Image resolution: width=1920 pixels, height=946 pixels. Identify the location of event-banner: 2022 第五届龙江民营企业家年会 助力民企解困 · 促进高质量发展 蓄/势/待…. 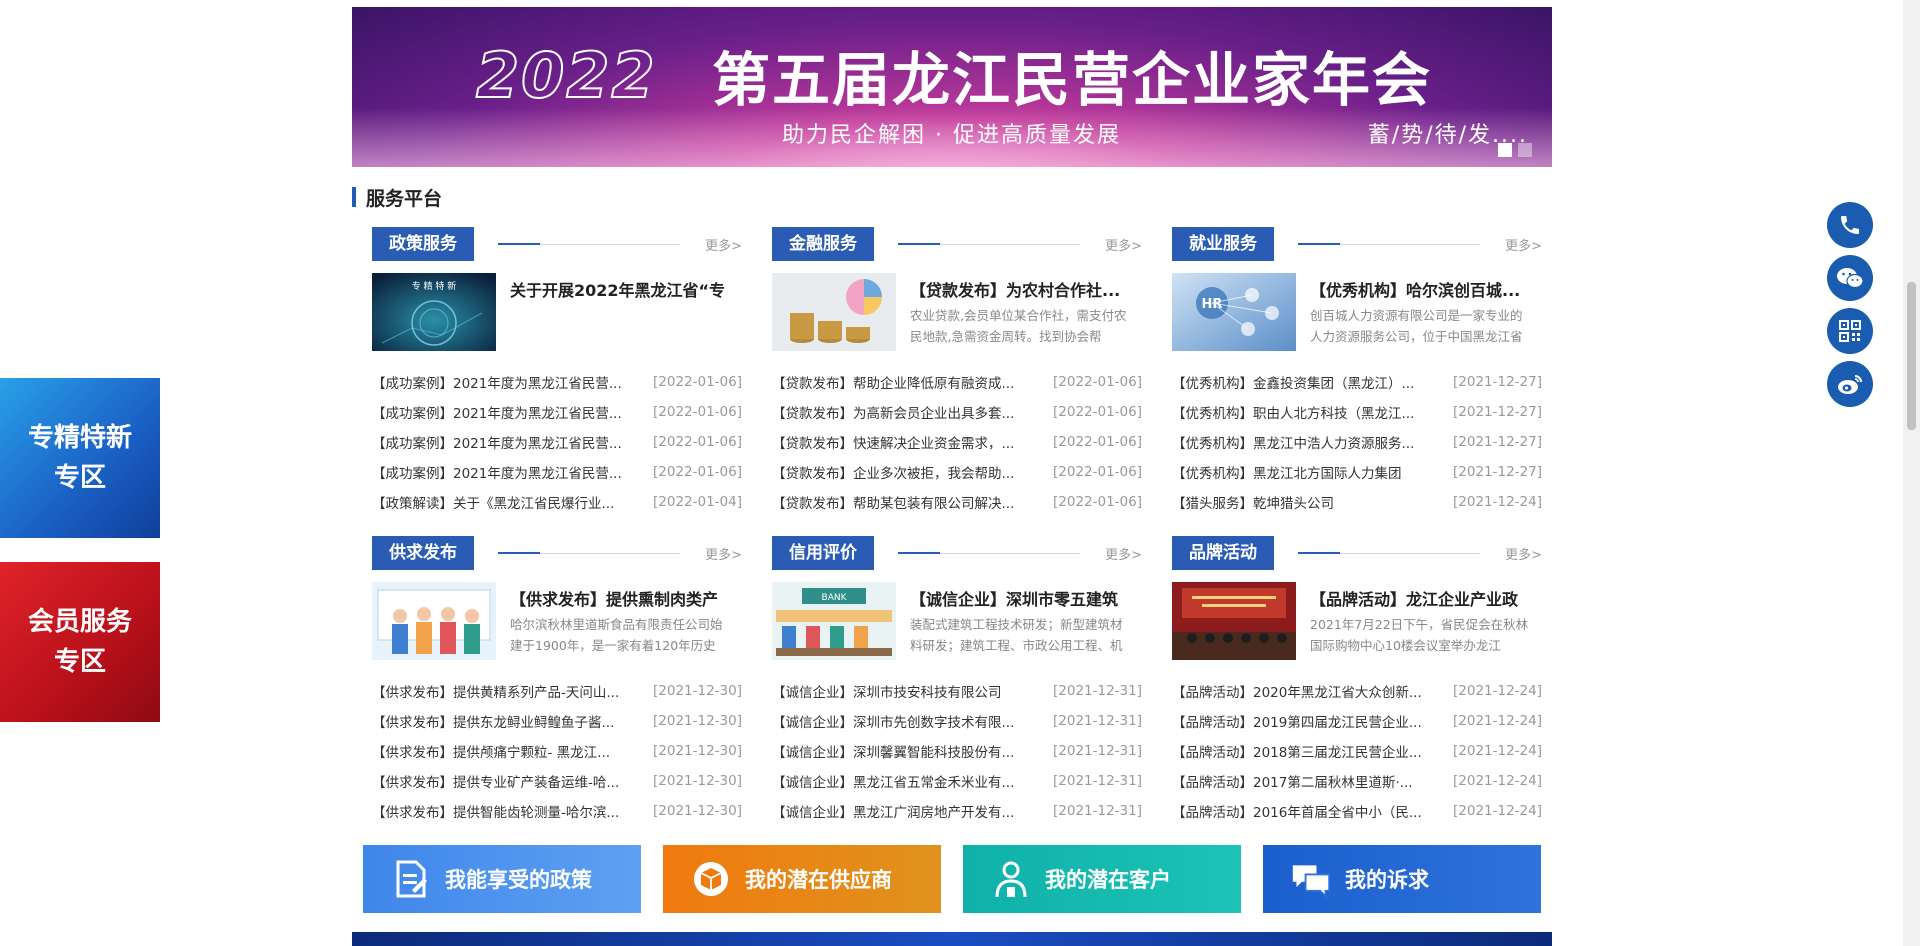
(952, 87).